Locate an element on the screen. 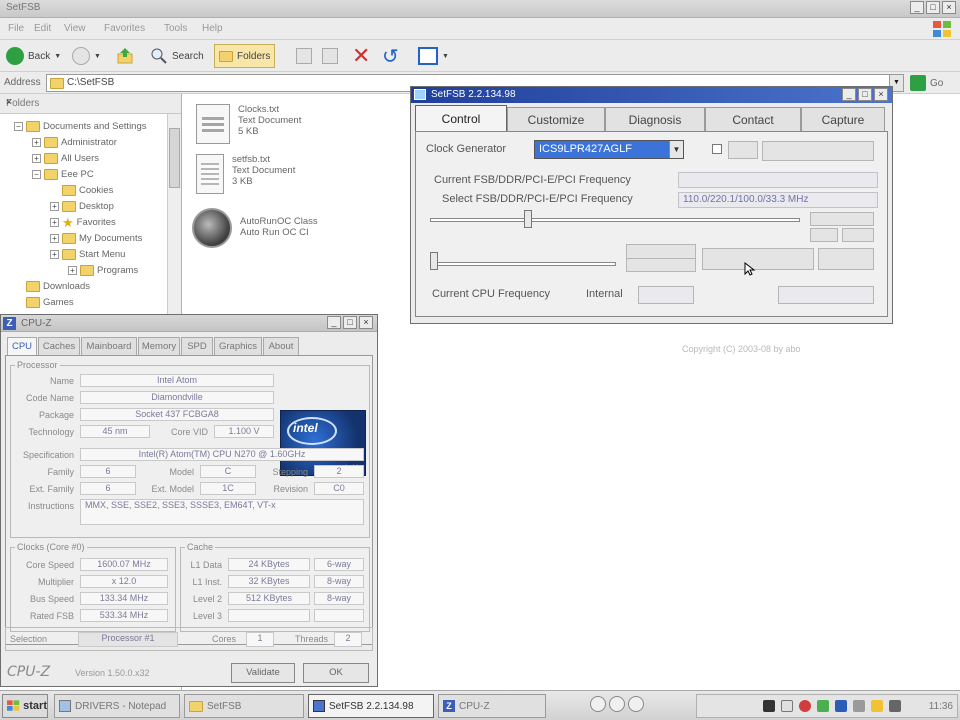 The width and height of the screenshot is (960, 720). media-next-icon is located at coordinates (636, 704).